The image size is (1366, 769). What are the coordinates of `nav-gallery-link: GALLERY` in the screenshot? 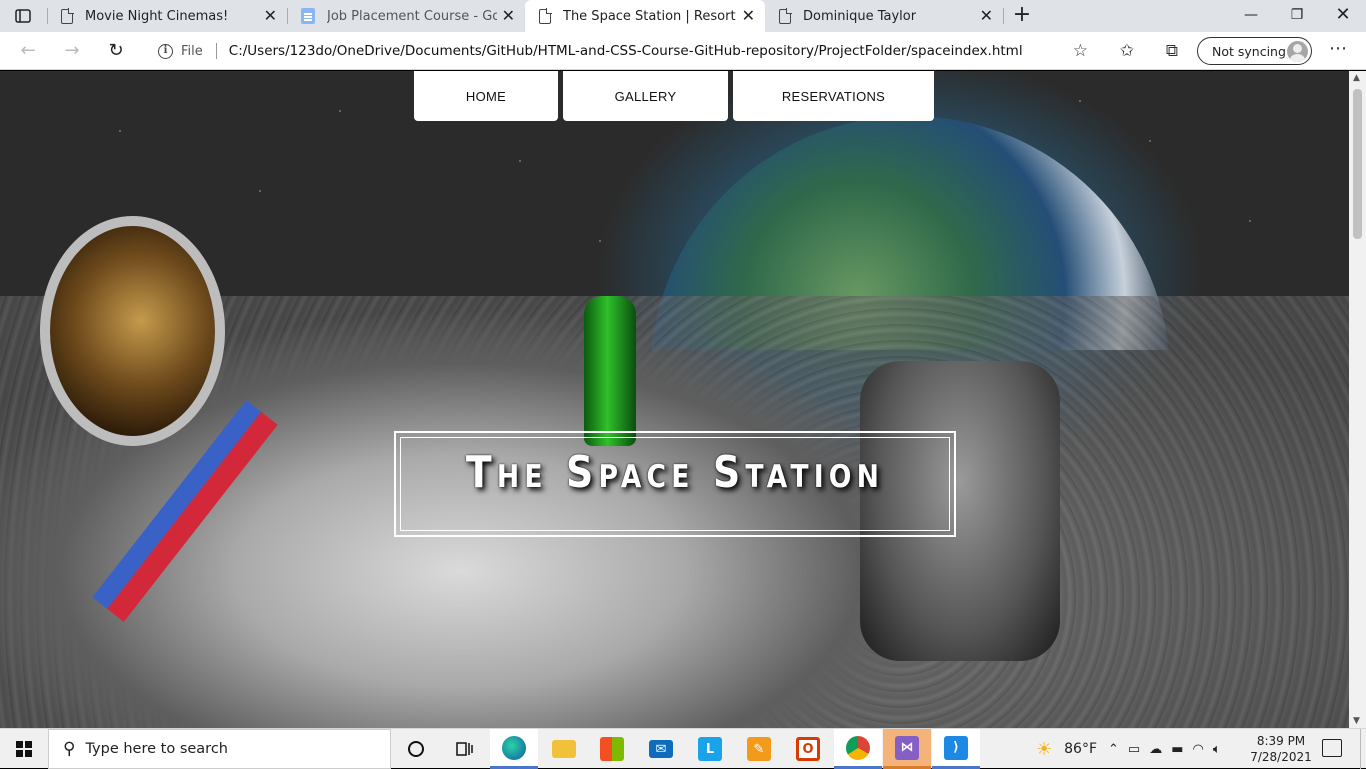 It's located at (645, 96).